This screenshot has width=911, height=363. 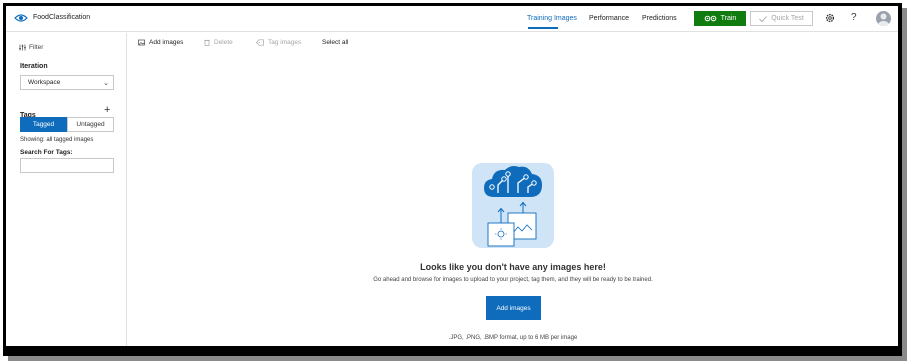 I want to click on quick-test-button: Quick Test, so click(x=781, y=18).